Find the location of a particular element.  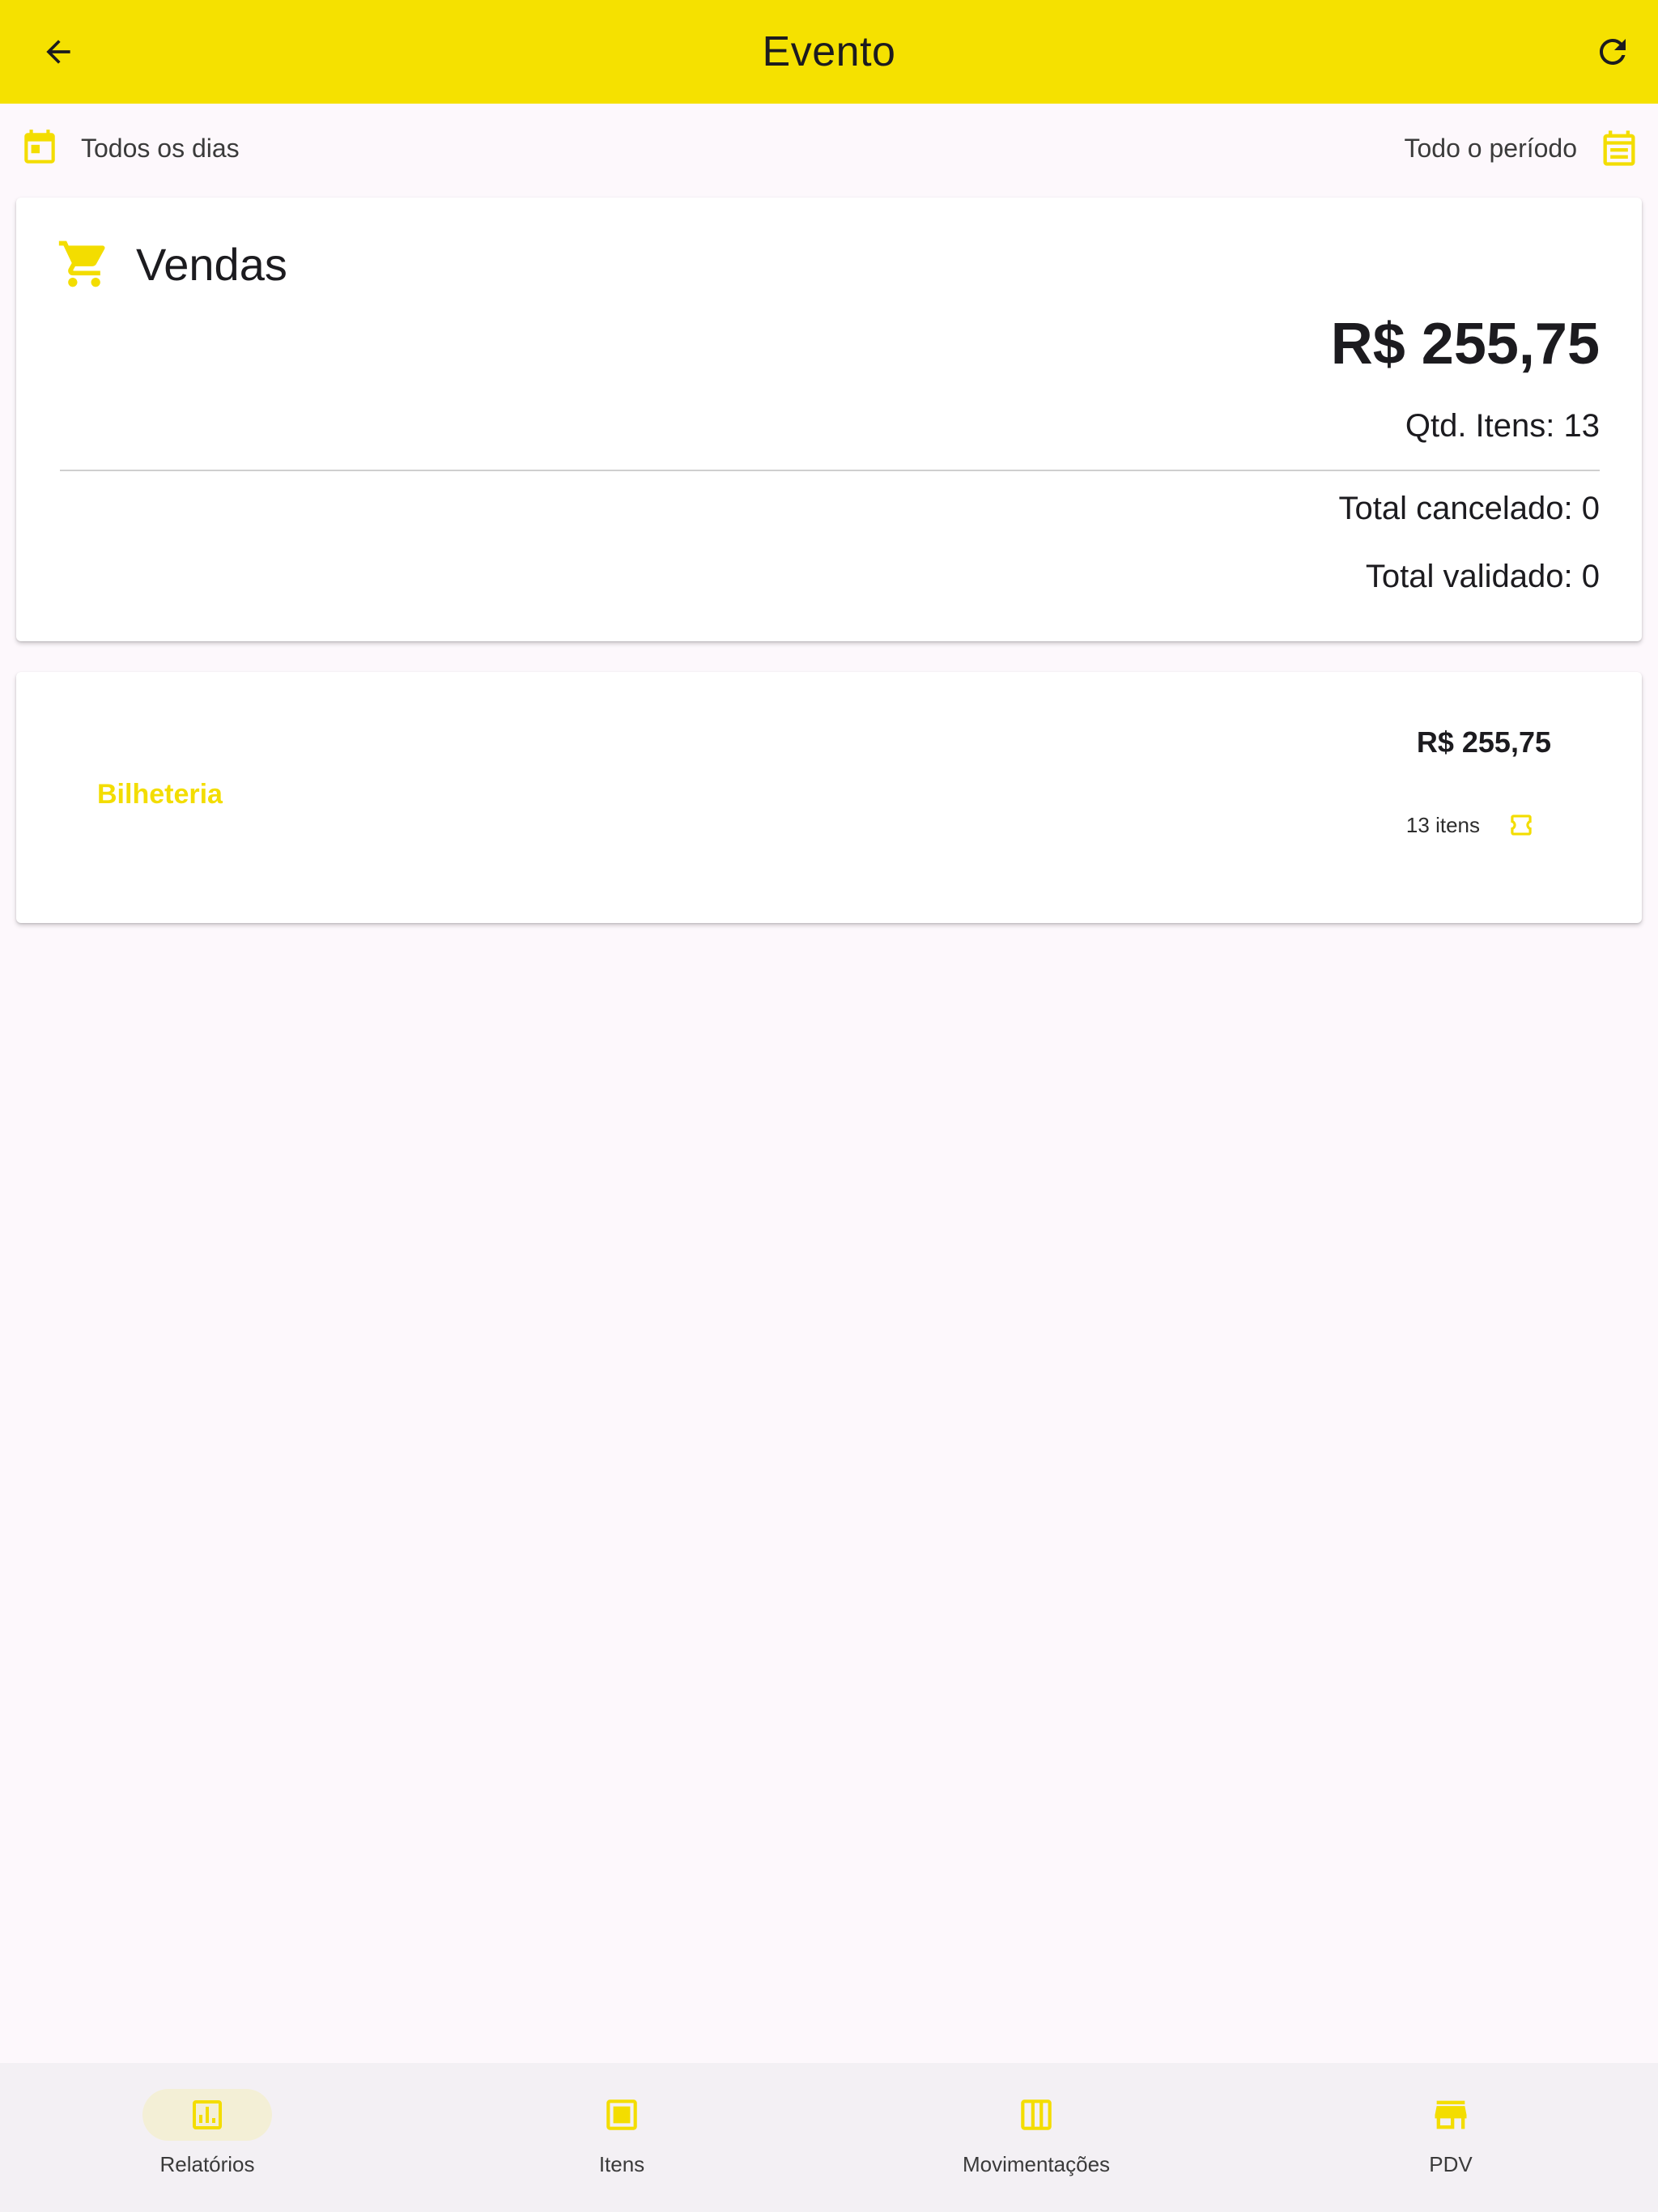

nav-pdv: PDV is located at coordinates (1451, 2137).